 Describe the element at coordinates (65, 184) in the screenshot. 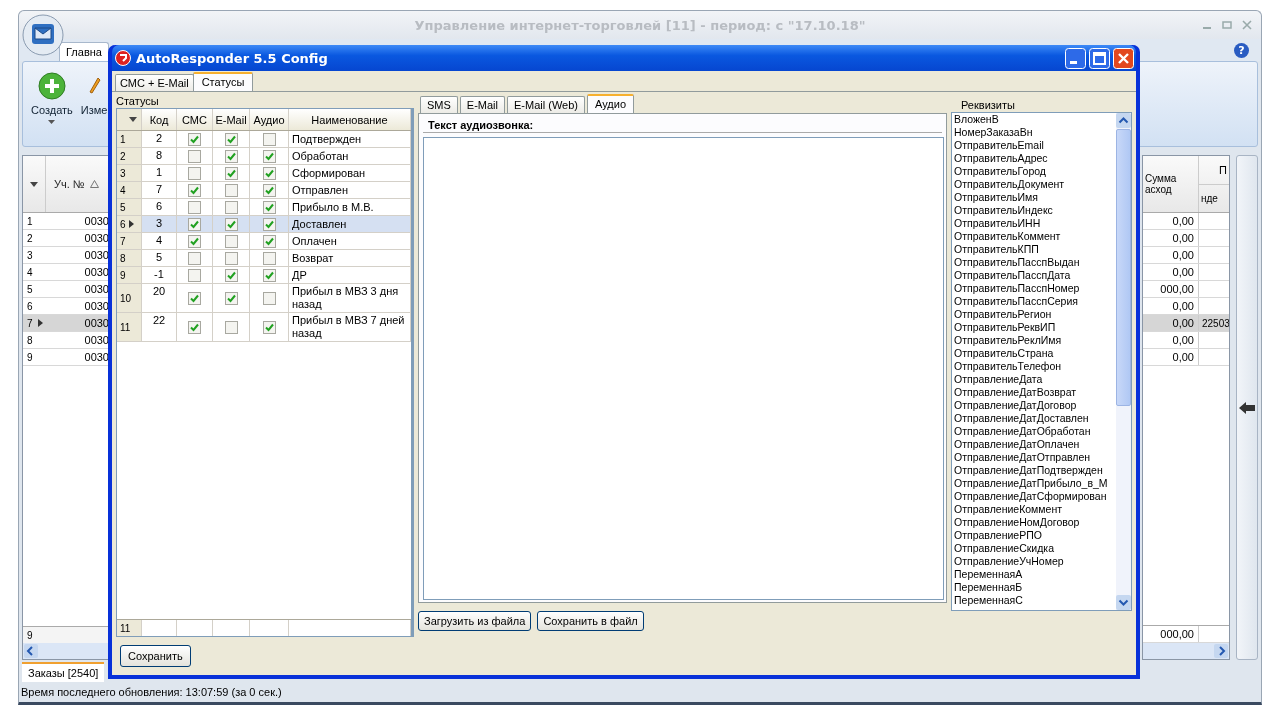

I see `column-header: Уч. №` at that location.